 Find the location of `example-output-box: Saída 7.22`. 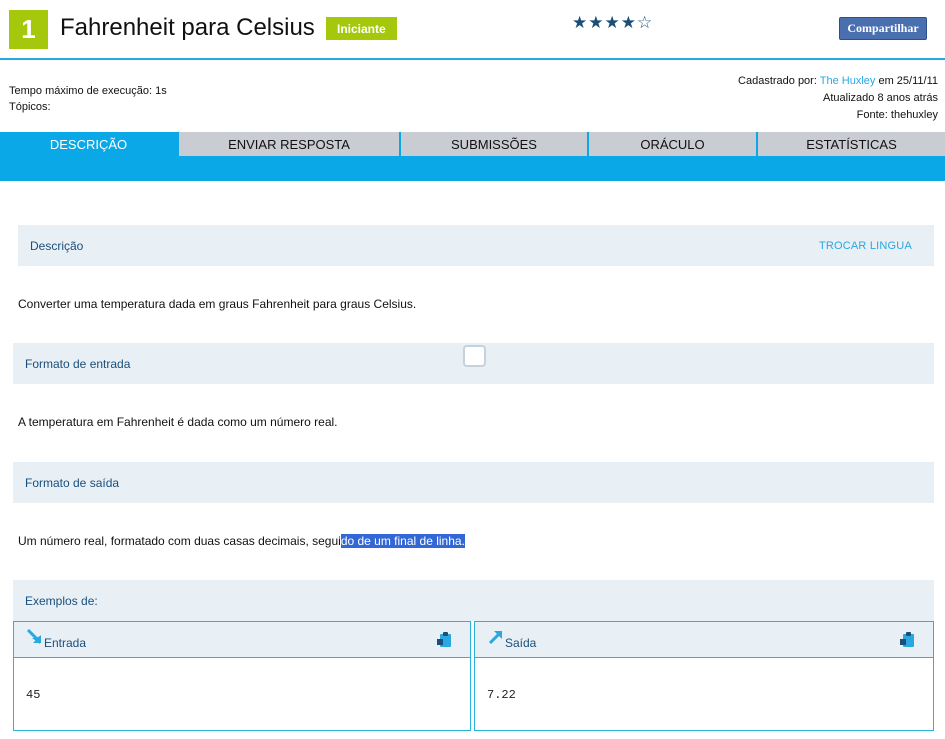

example-output-box: Saída 7.22 is located at coordinates (704, 676).